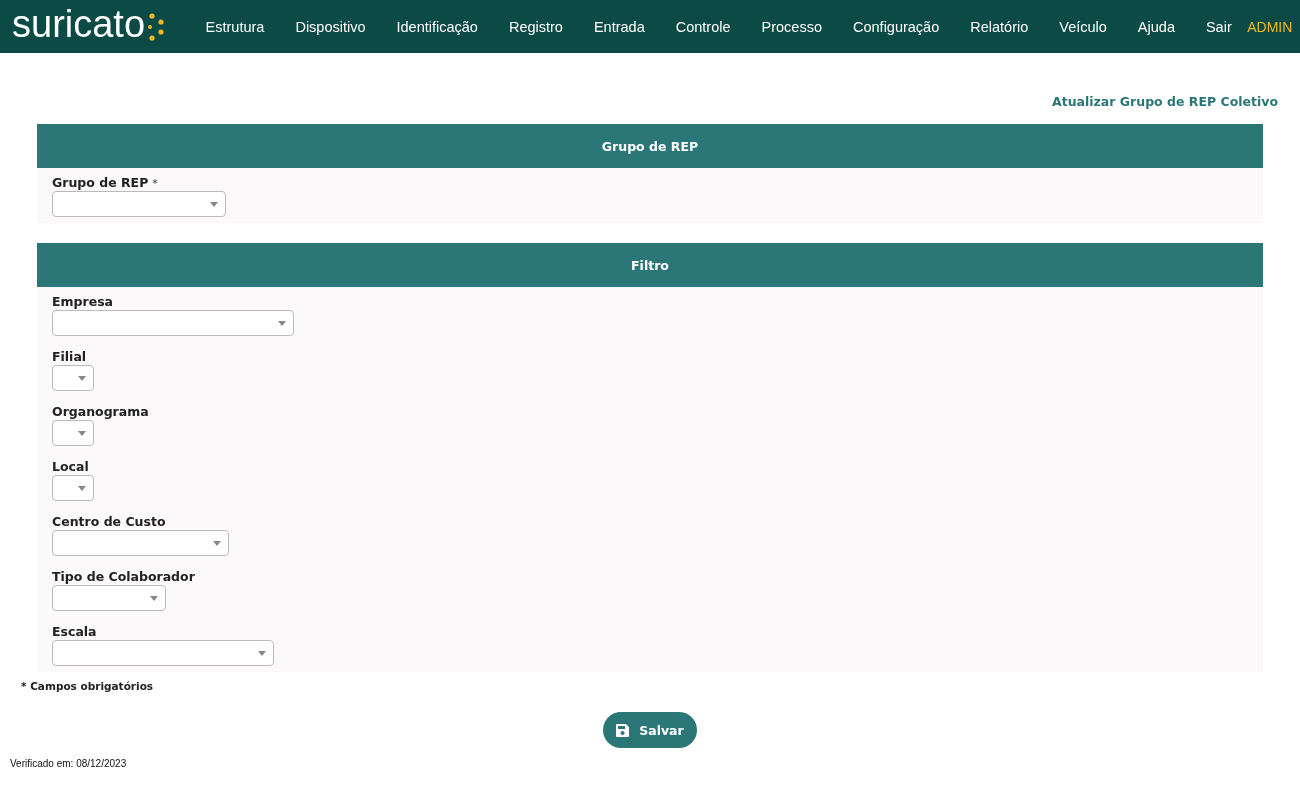  Describe the element at coordinates (703, 26) in the screenshot. I see `nav-menu-item: Controle` at that location.